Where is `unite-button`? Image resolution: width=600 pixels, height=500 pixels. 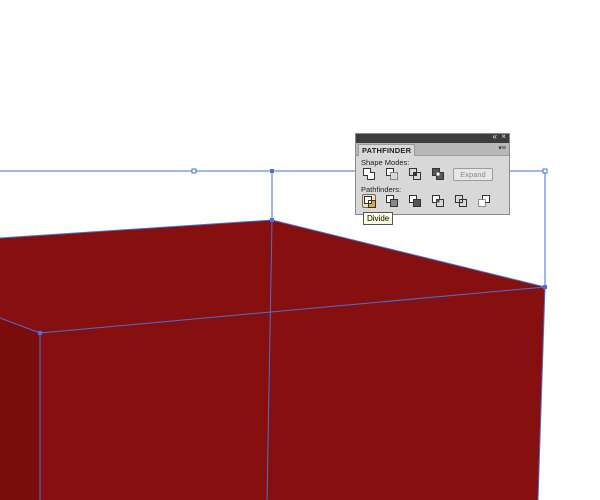 unite-button is located at coordinates (369, 174).